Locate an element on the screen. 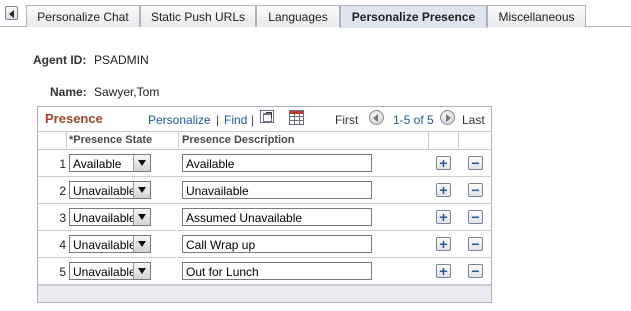 The height and width of the screenshot is (311, 631). row-number: 1 is located at coordinates (62, 164).